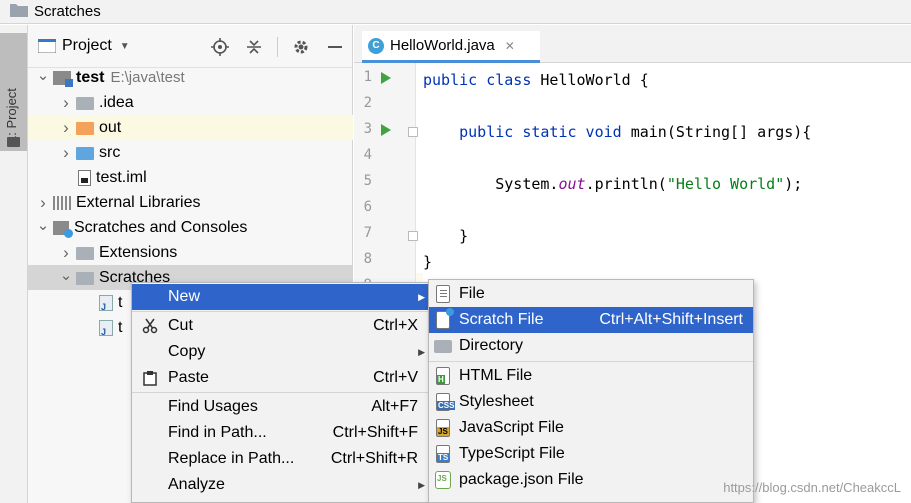 The width and height of the screenshot is (911, 503). Describe the element at coordinates (280, 352) in the screenshot. I see `menu-item-copy: Copy ▶` at that location.